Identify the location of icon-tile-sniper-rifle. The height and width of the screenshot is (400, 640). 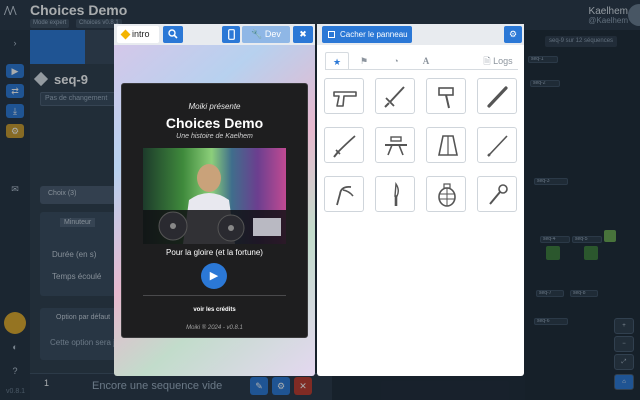
(395, 145).